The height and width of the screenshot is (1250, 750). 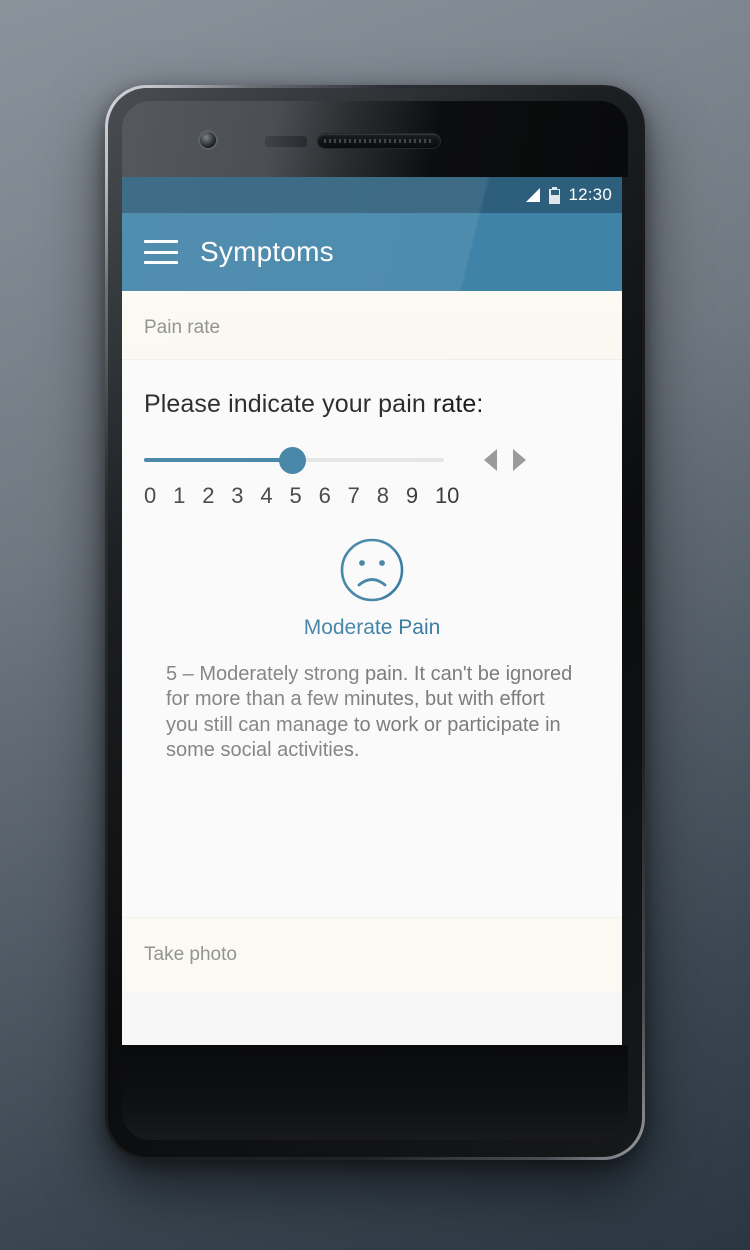 I want to click on app-bar: Symptoms, so click(x=372, y=252).